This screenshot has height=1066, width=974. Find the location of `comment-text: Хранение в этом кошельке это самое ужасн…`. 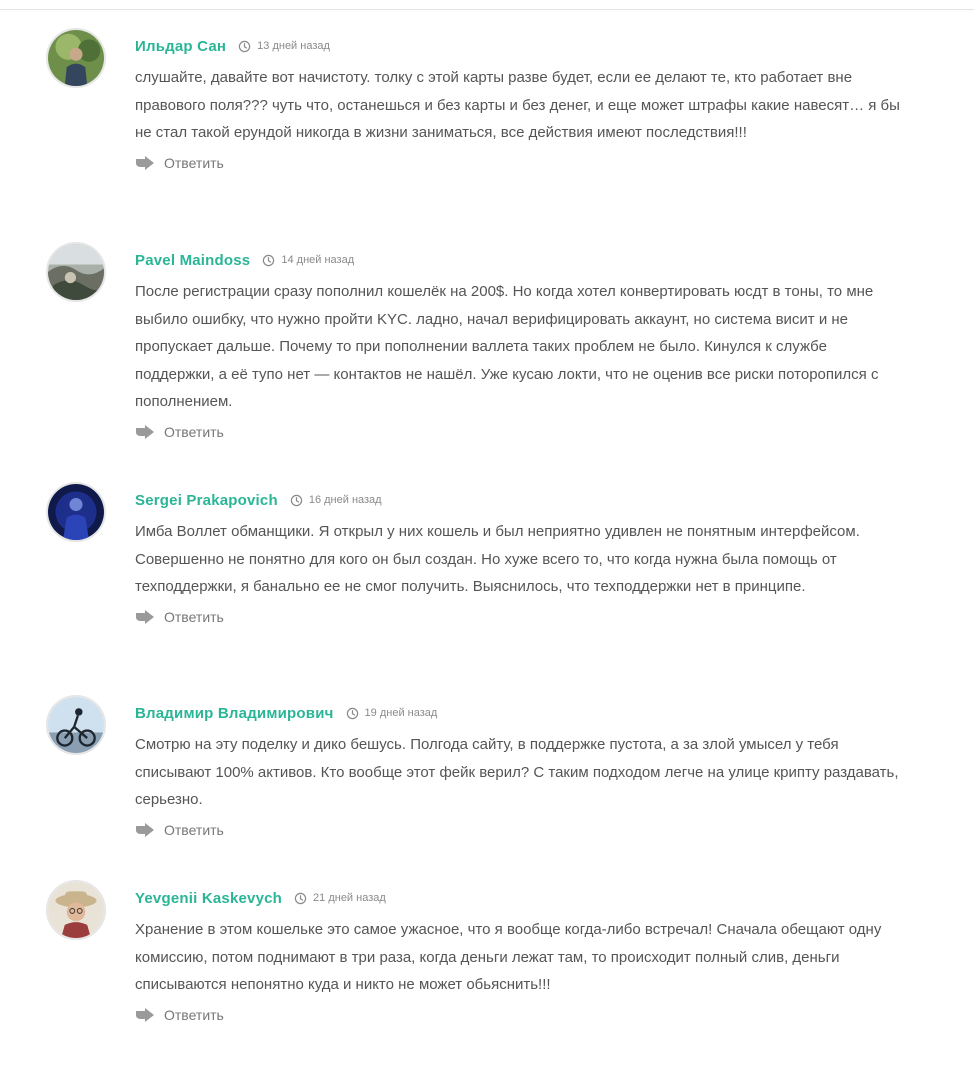

comment-text: Хранение в этом кошельке это самое ужасн… is located at coordinates (508, 957).